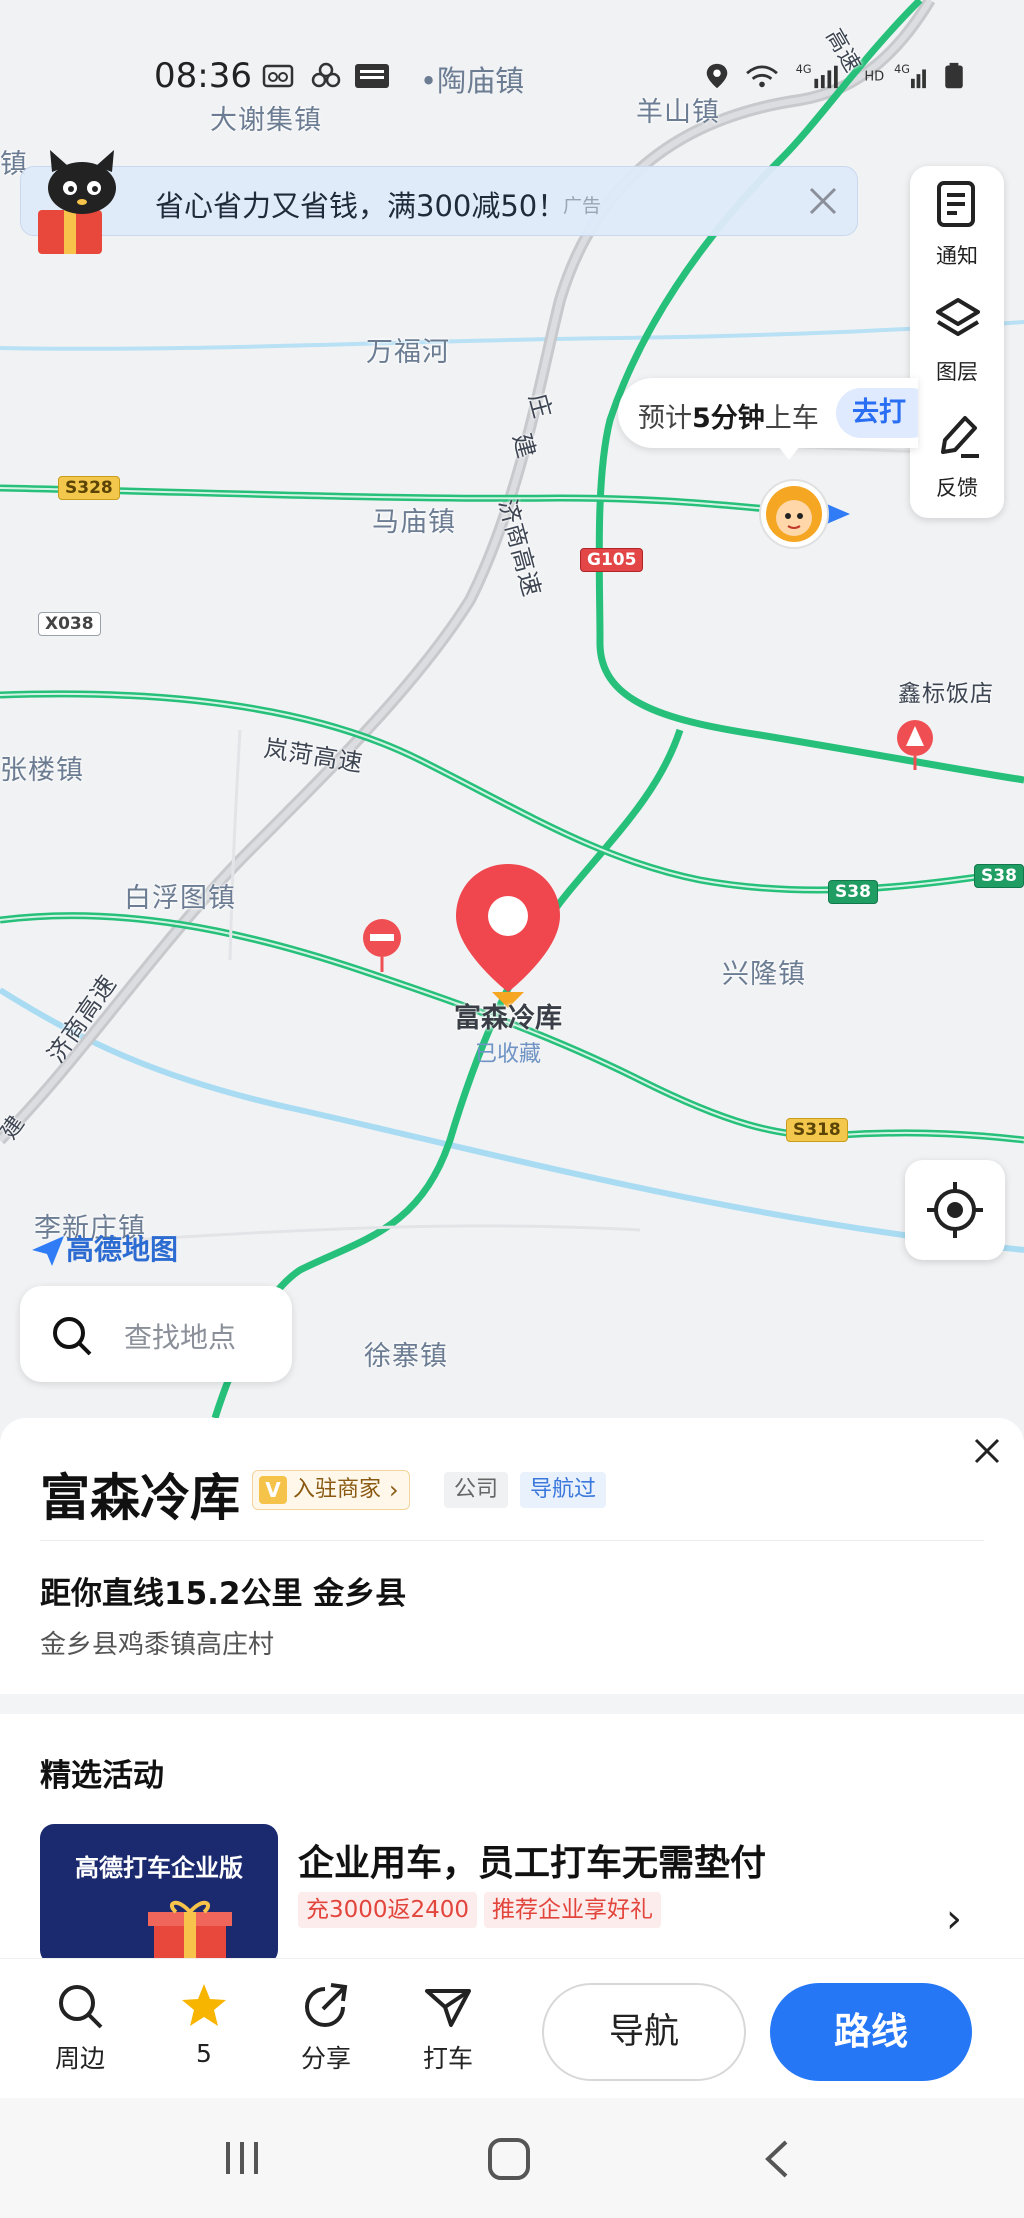 Image resolution: width=1024 pixels, height=2218 pixels. I want to click on place-zhanglou: 张楼镇, so click(42, 770).